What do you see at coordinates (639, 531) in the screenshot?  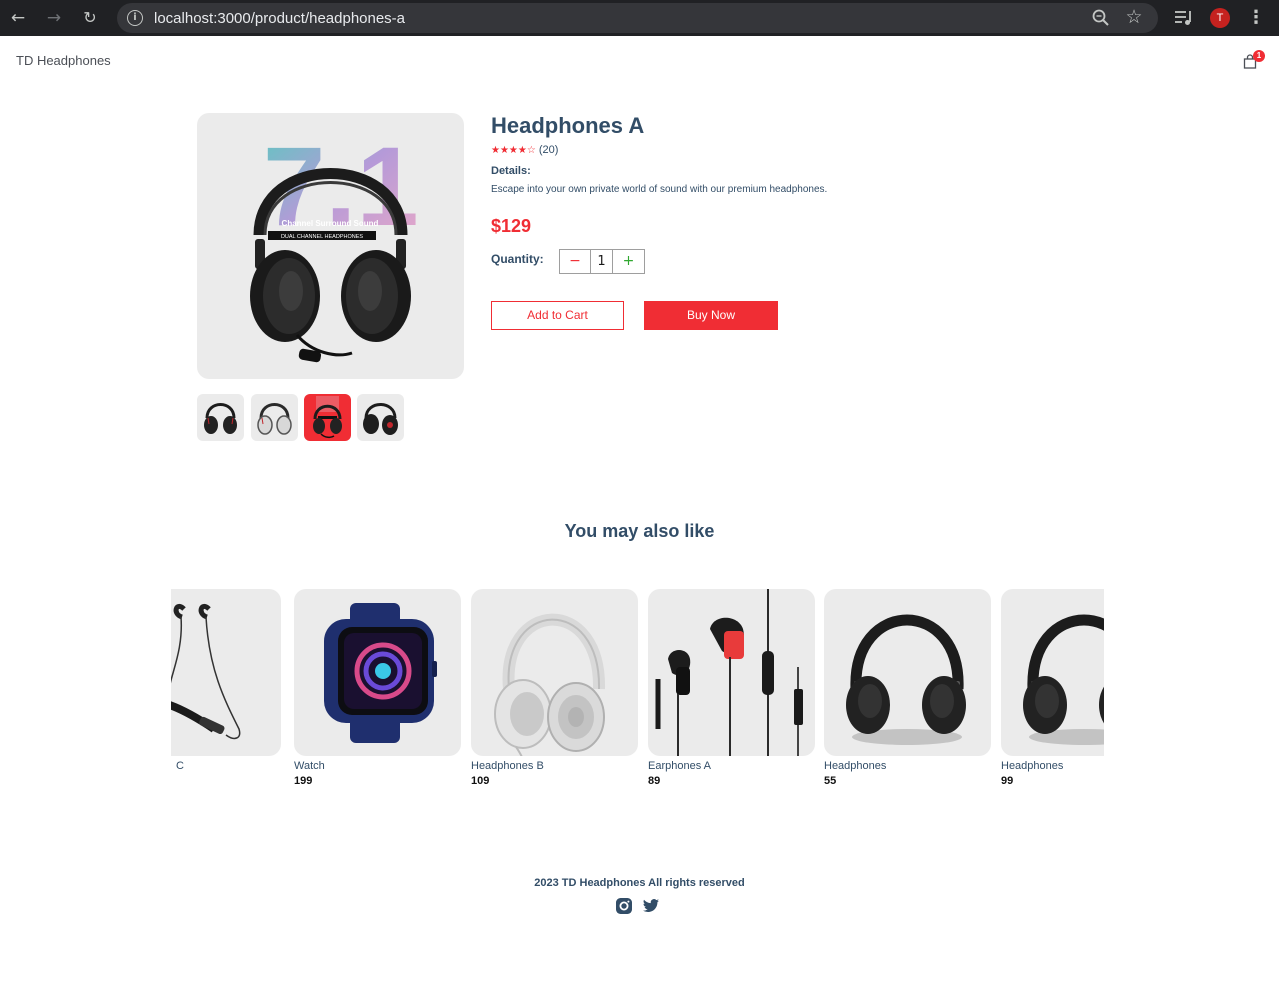 I see `also-like-heading: You may also like` at bounding box center [639, 531].